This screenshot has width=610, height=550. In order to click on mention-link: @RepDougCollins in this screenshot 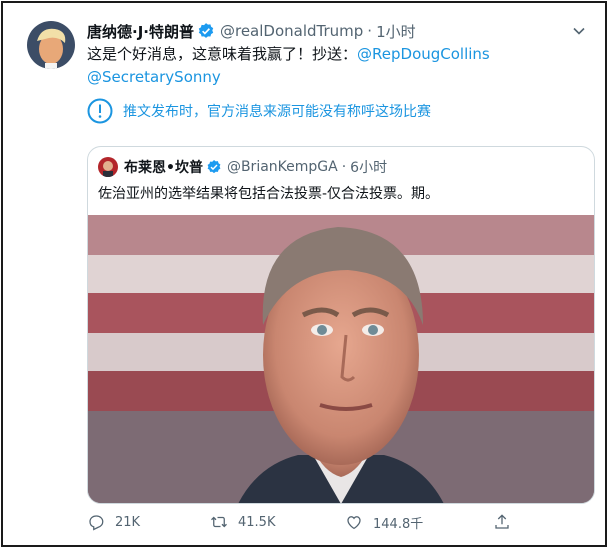, I will do `click(423, 54)`.